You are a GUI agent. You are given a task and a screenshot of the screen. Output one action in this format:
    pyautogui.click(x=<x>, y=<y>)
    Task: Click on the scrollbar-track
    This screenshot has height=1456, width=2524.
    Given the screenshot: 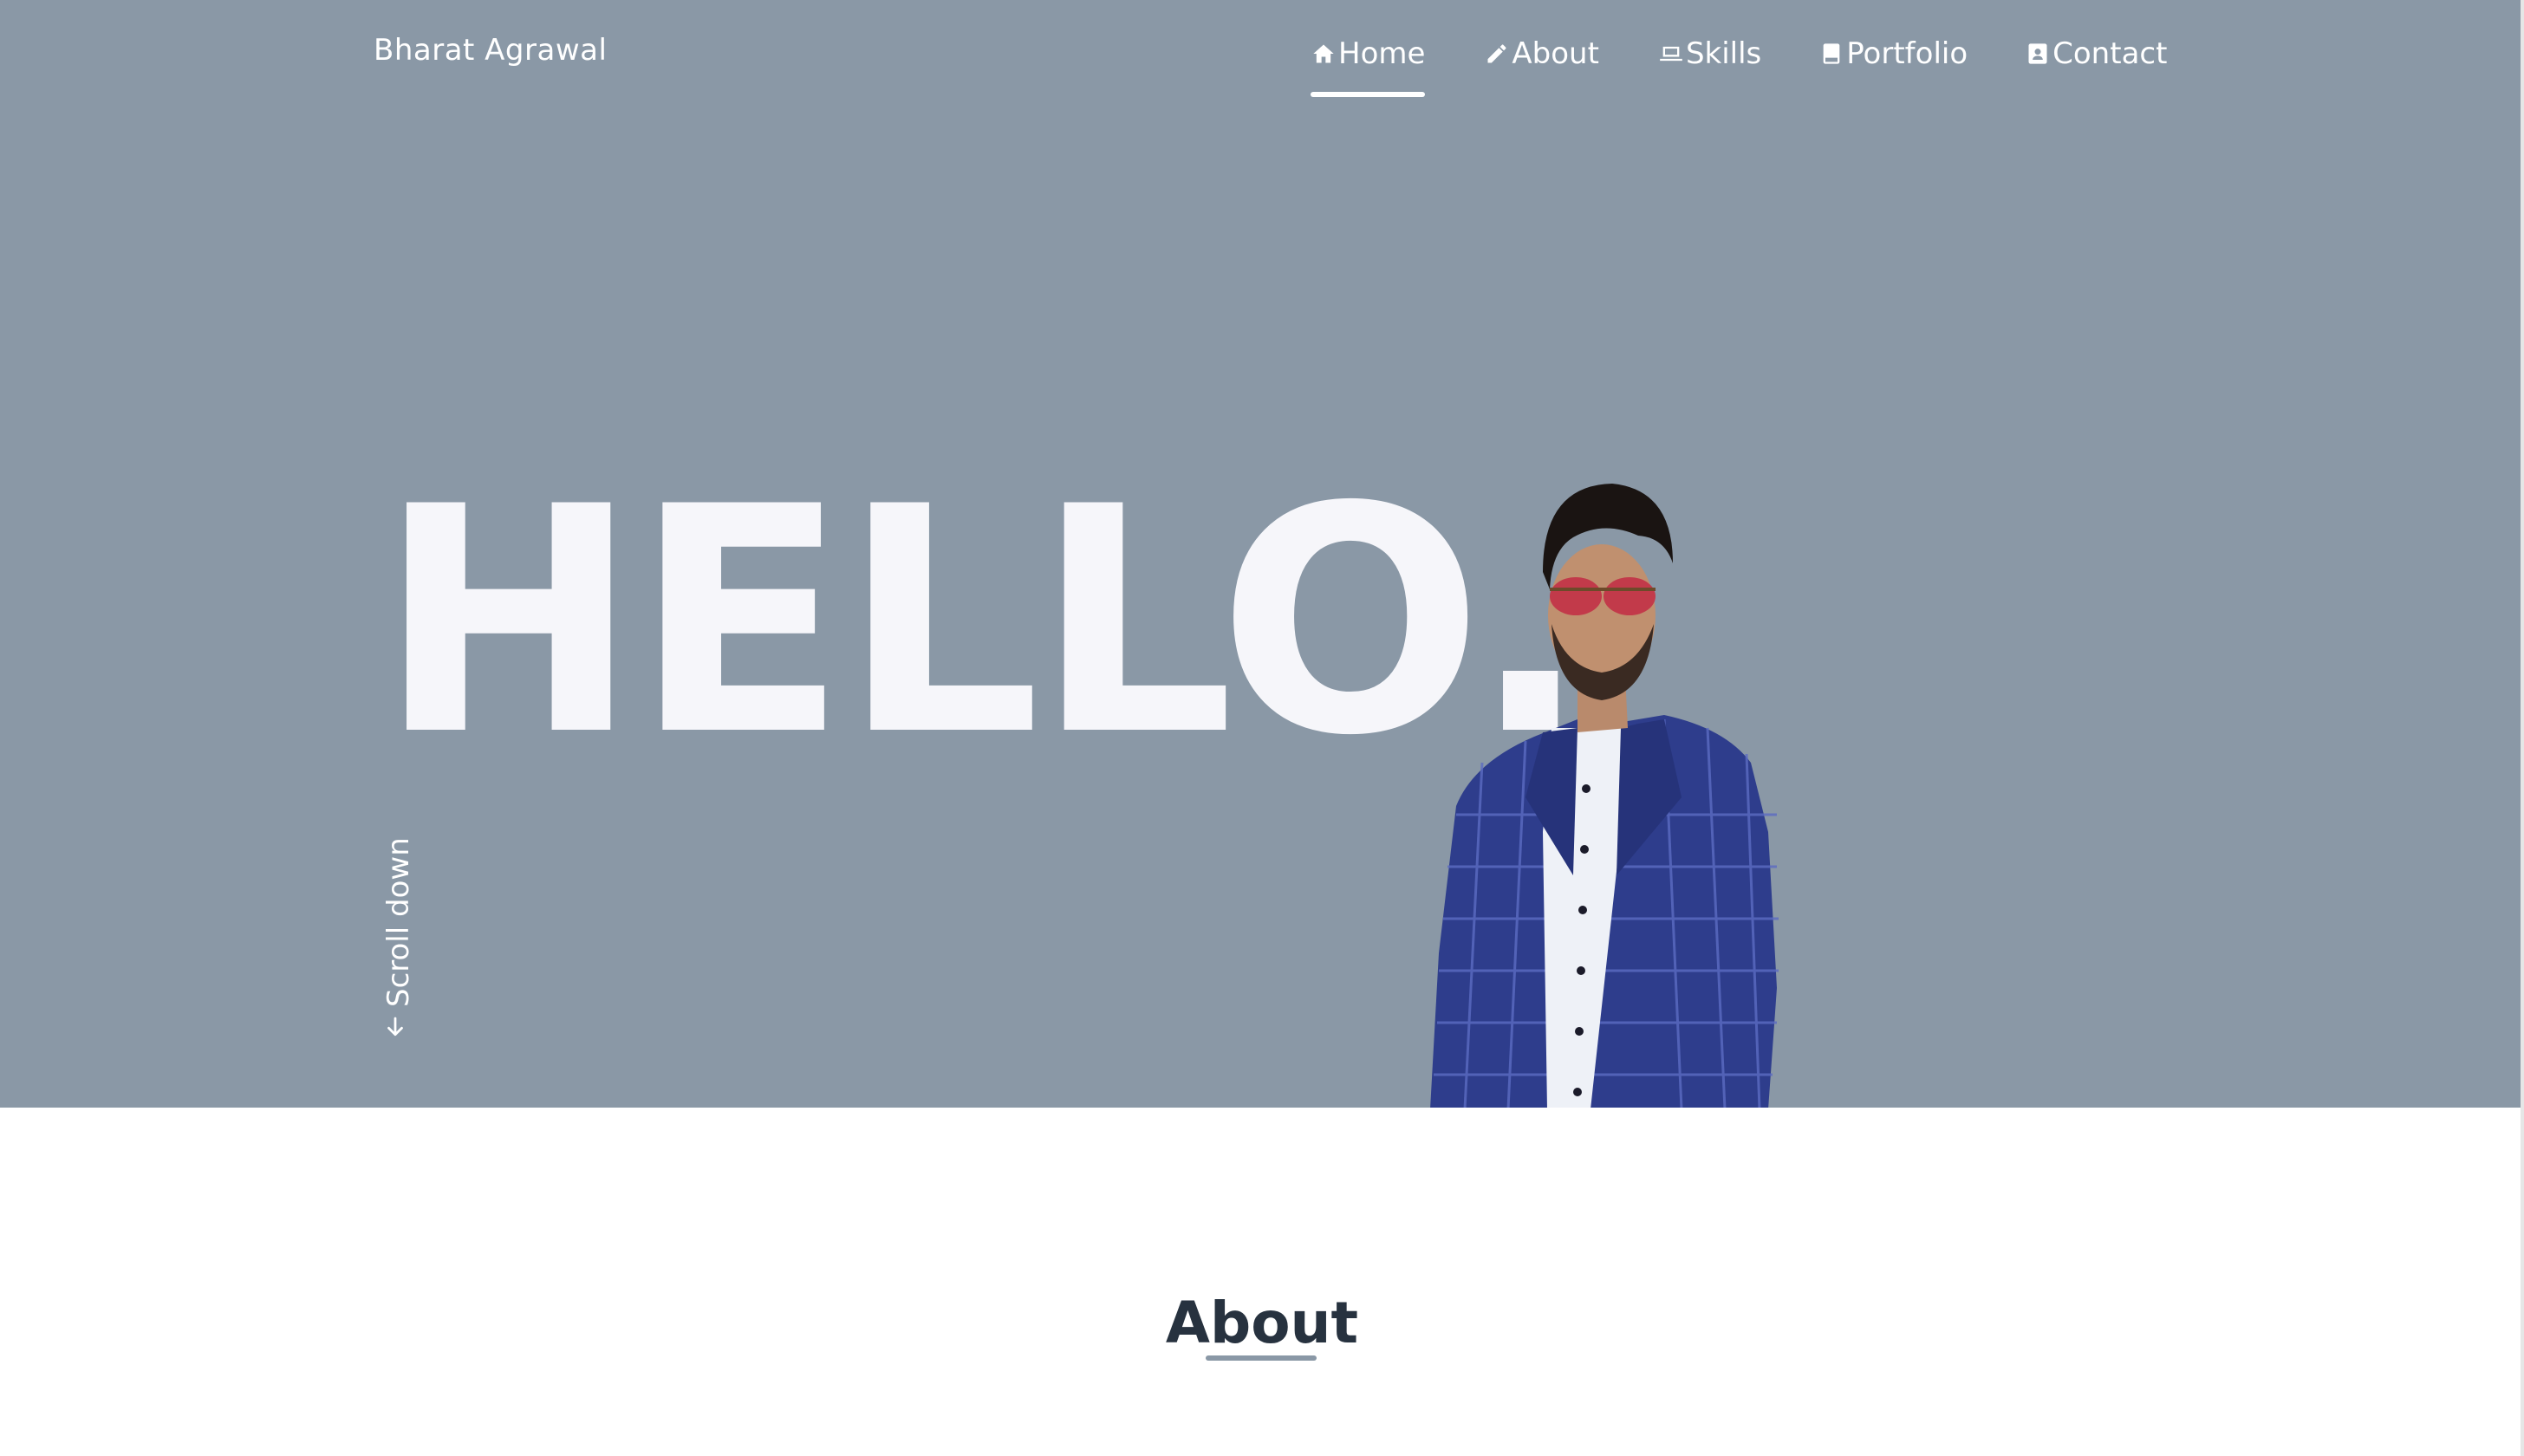 What is the action you would take?
    pyautogui.click(x=2522, y=728)
    